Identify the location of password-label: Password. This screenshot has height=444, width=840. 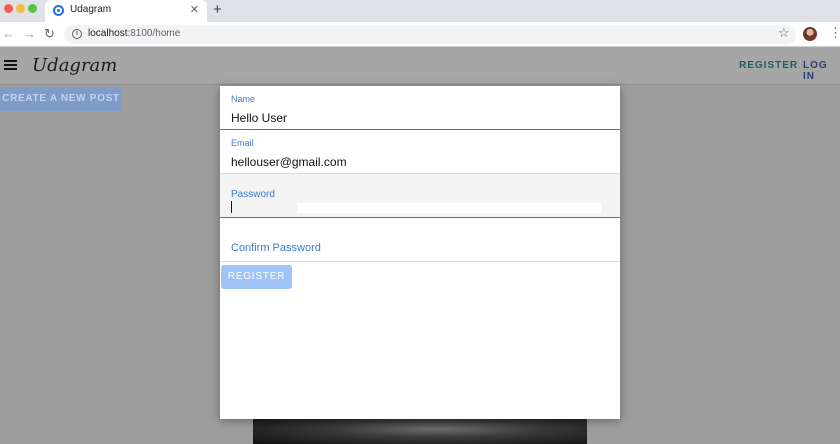
(253, 194).